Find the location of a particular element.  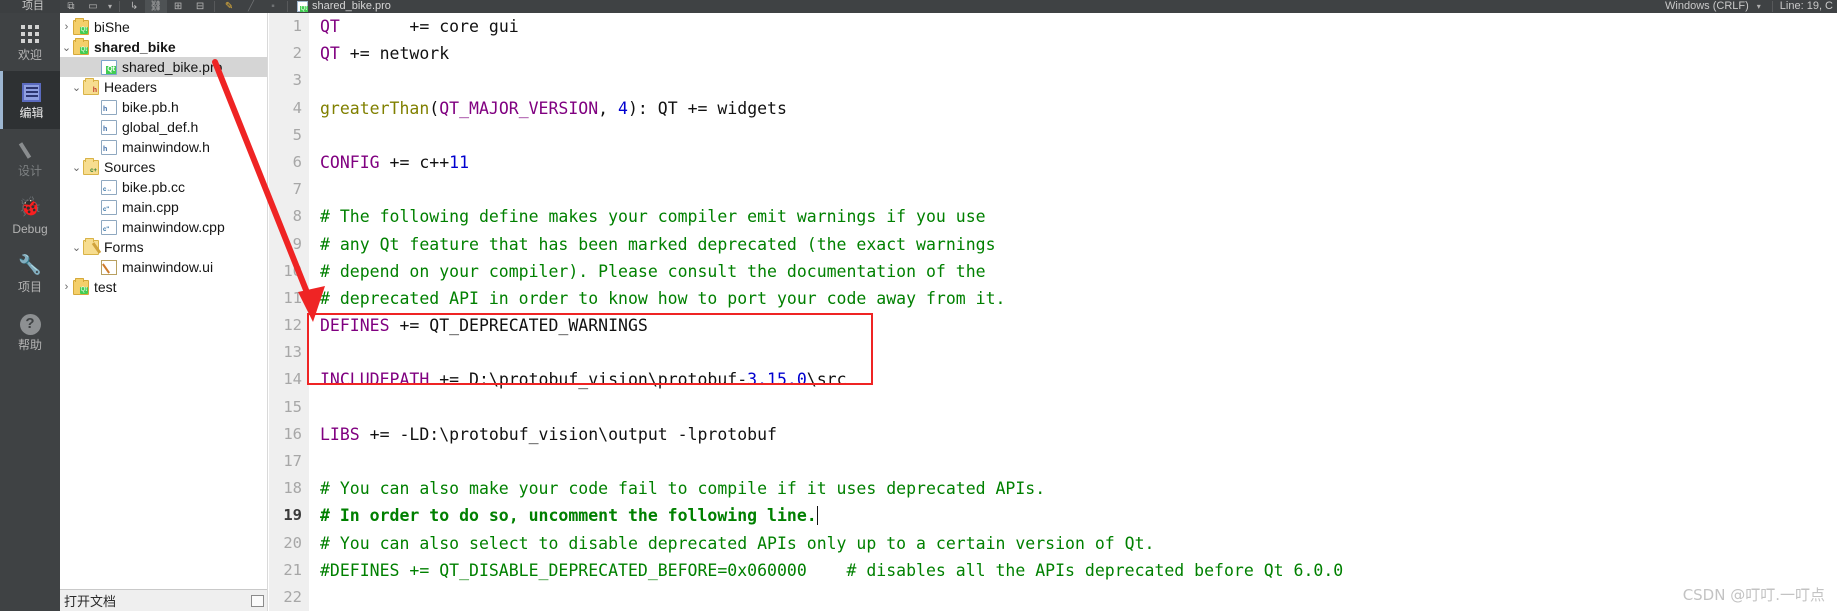

link-icon: ⛓ is located at coordinates (156, 6).